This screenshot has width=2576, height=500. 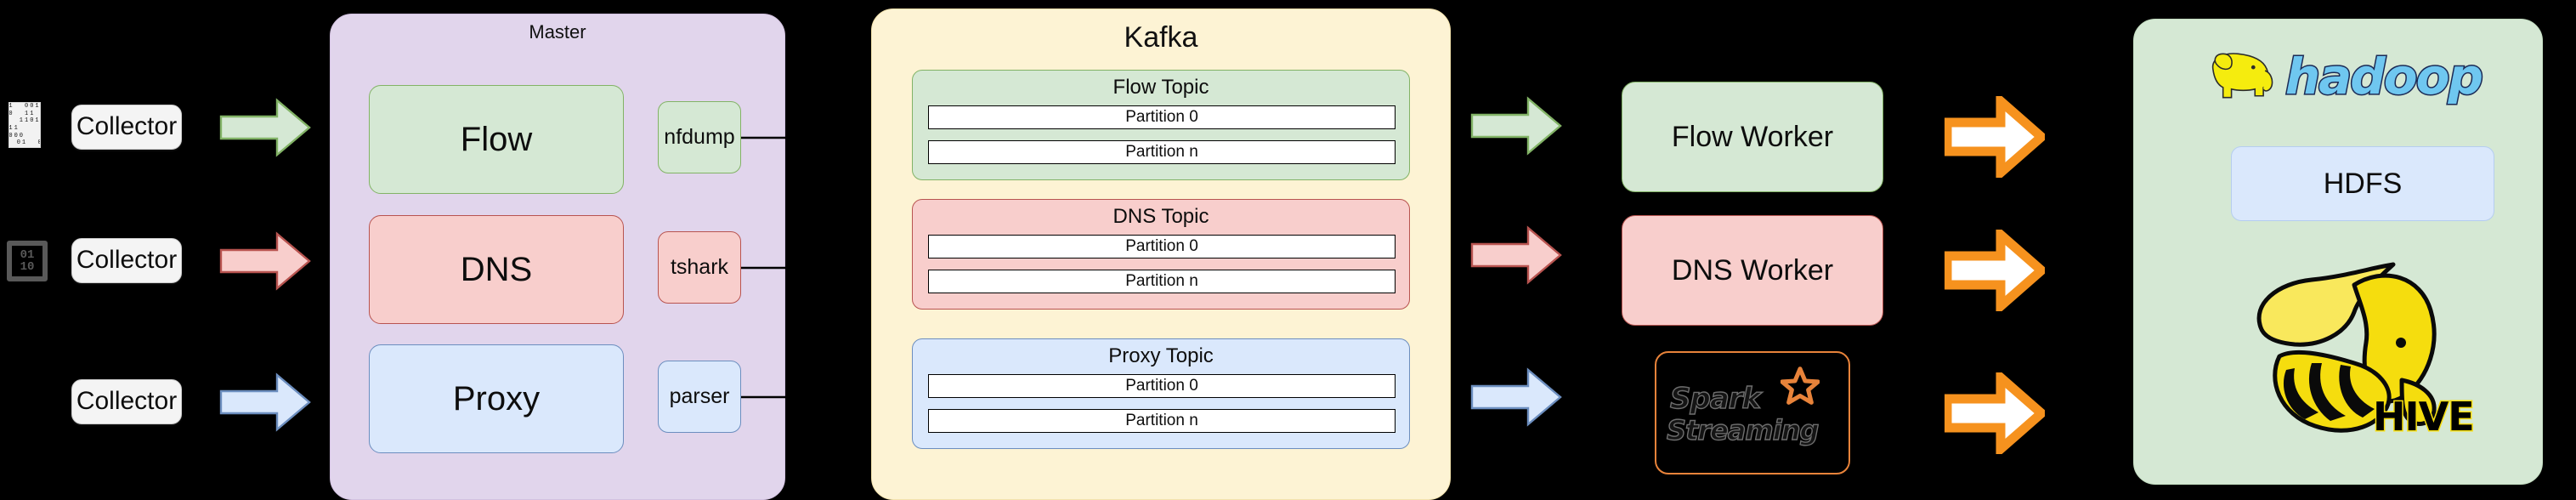 I want to click on binary-frame-icon: 01 10, so click(x=27, y=261).